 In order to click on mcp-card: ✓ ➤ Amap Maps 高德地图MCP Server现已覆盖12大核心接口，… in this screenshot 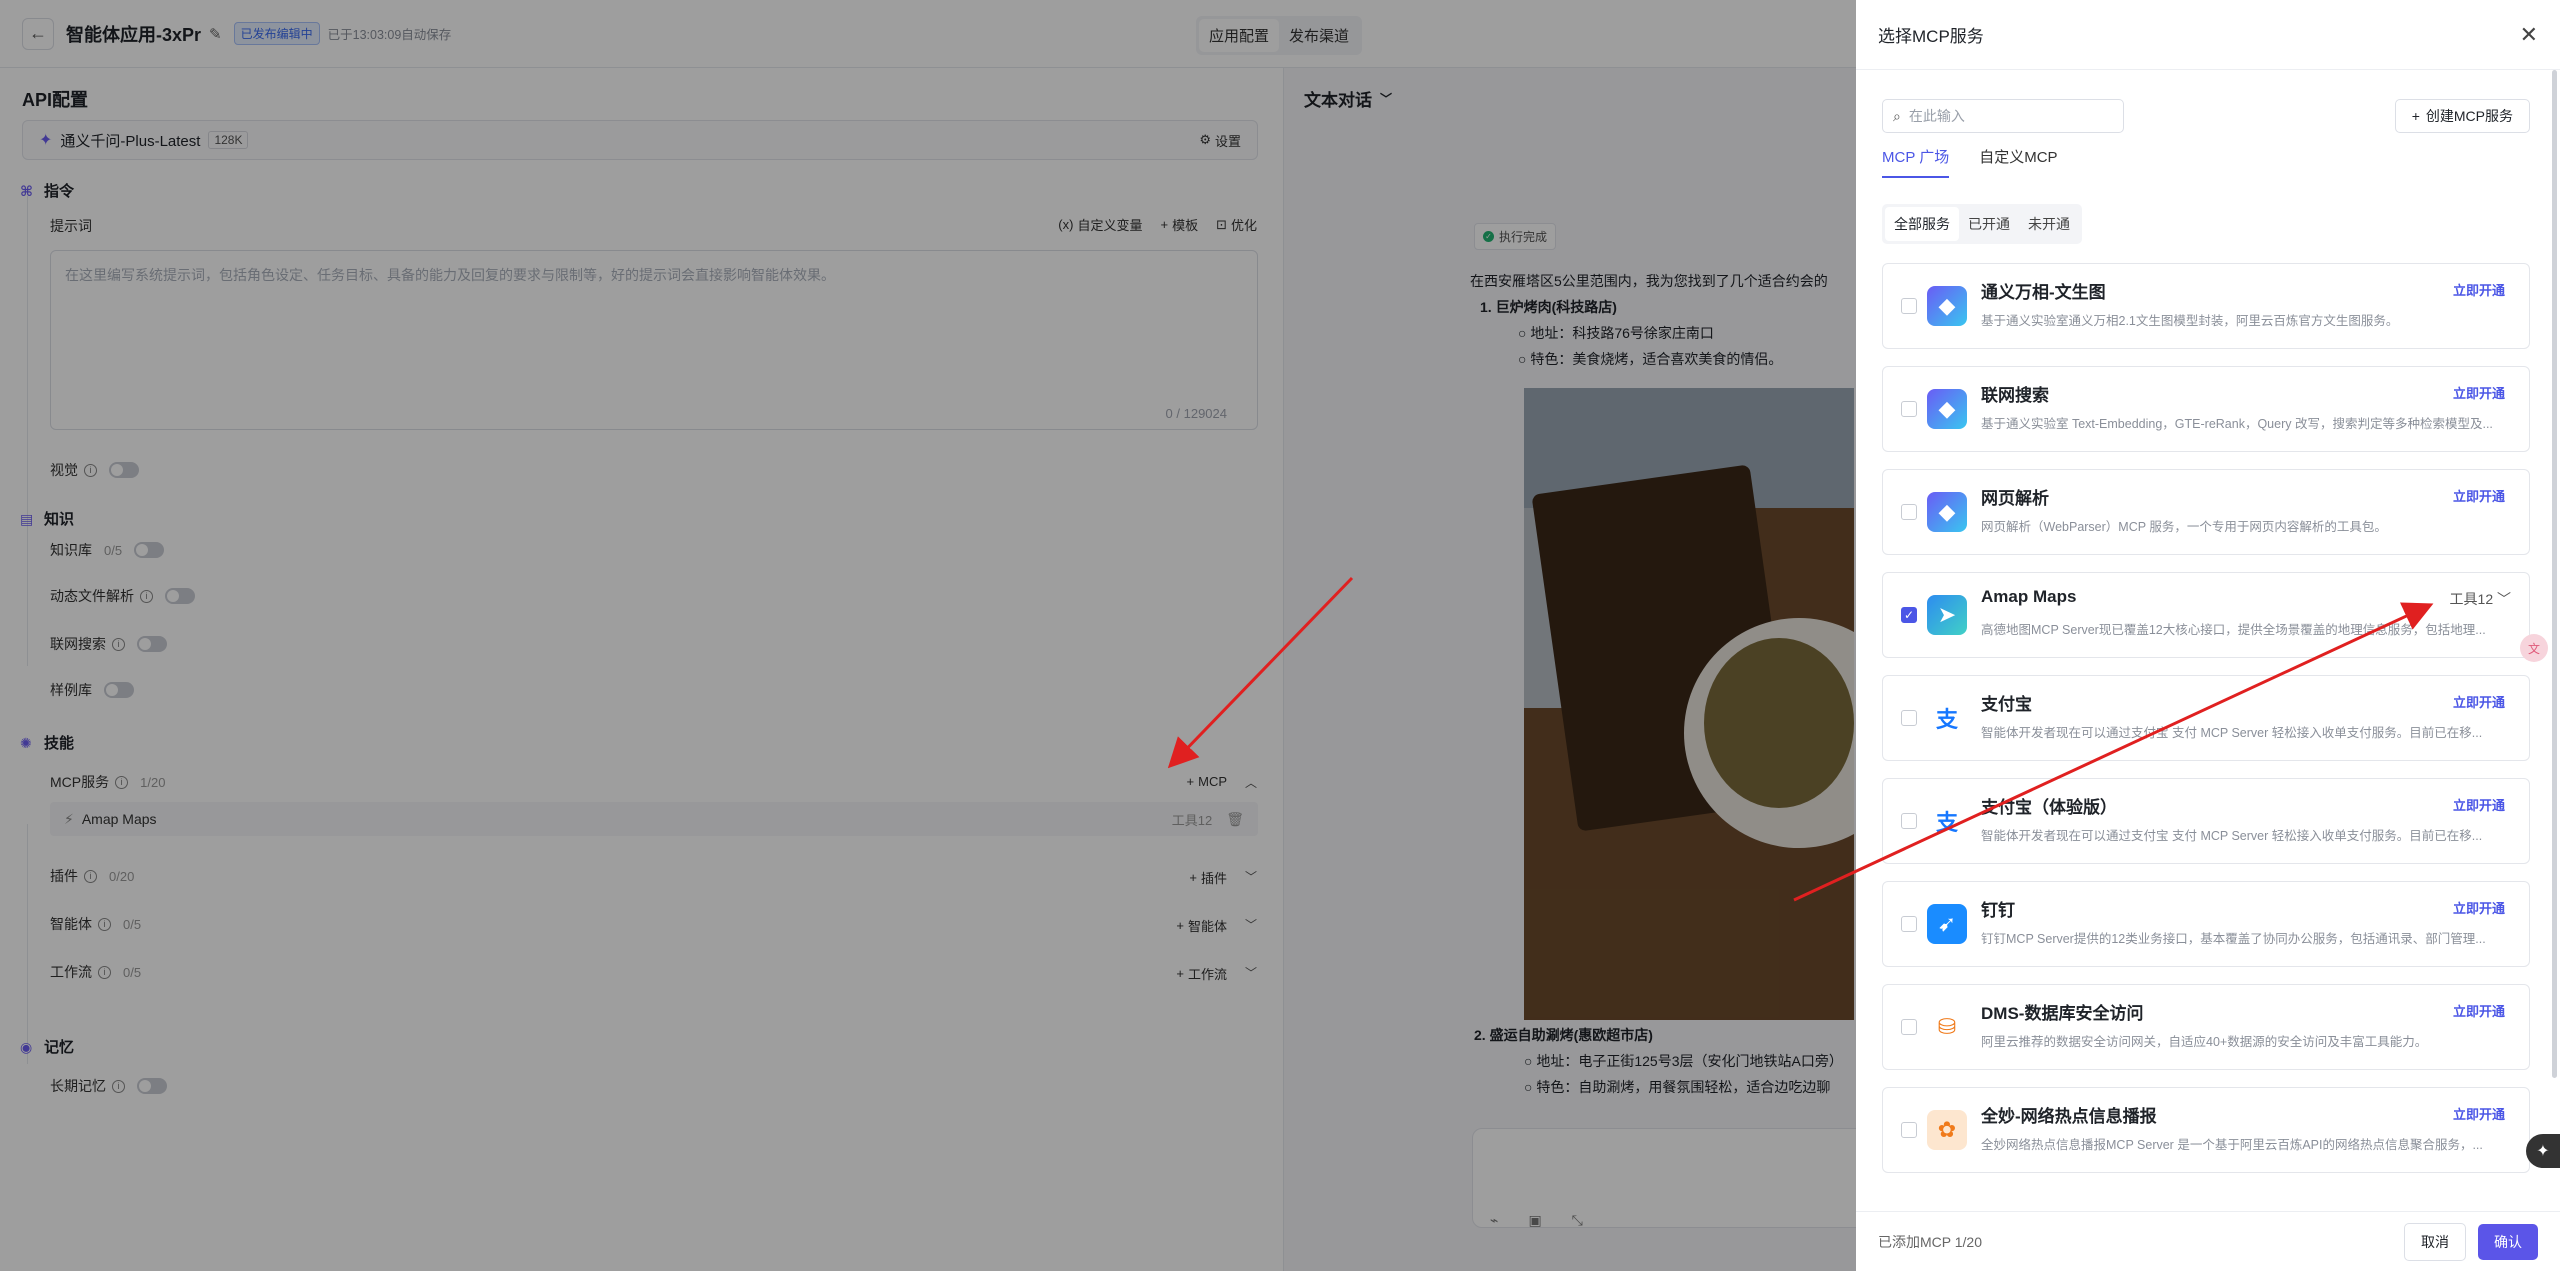, I will do `click(2206, 615)`.